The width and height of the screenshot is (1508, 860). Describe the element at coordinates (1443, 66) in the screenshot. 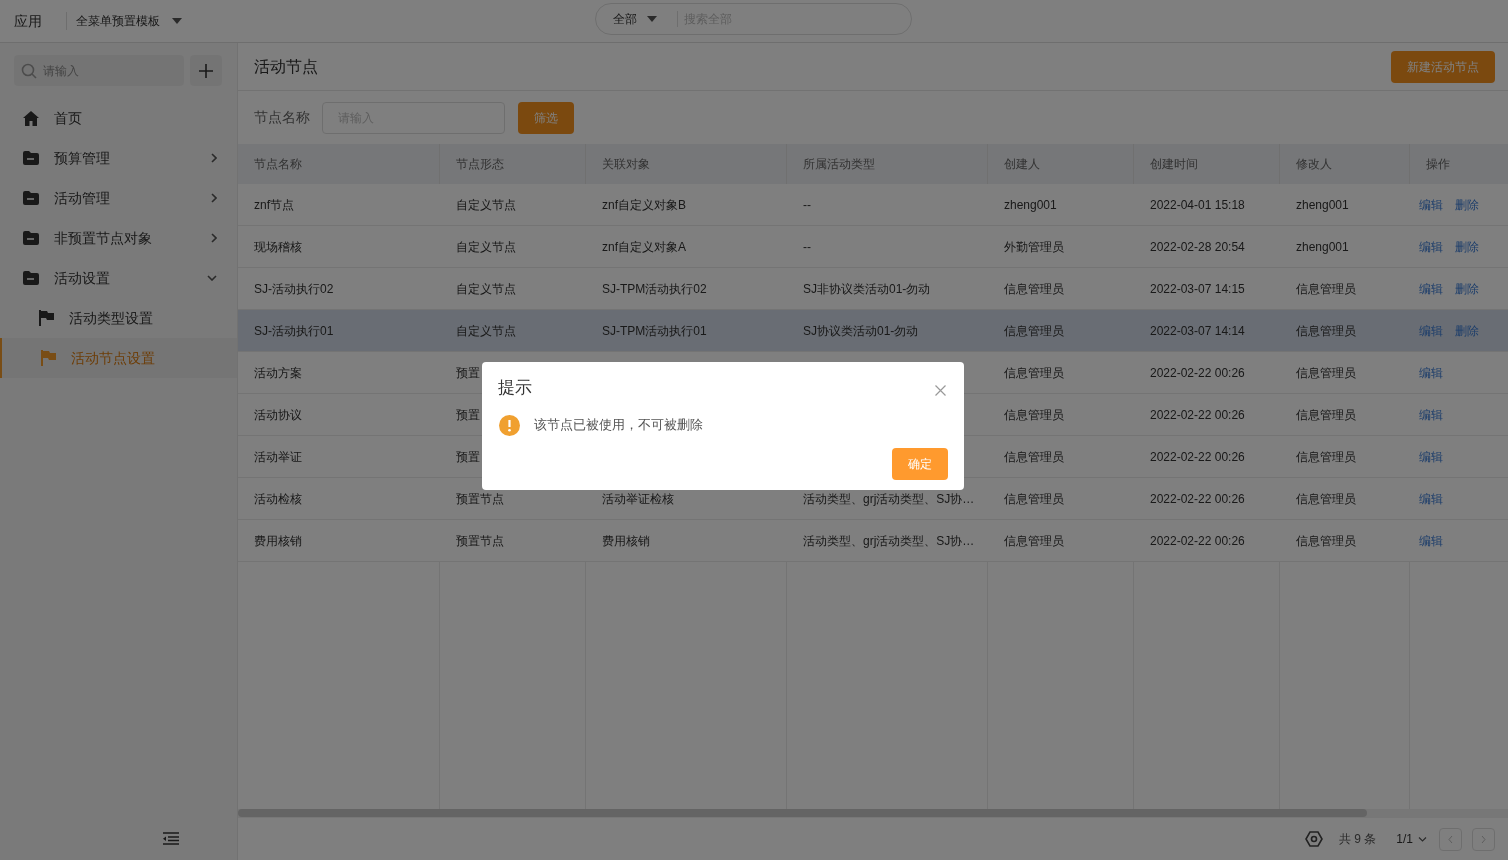

I see `new-node-button: 新建活动节点` at that location.